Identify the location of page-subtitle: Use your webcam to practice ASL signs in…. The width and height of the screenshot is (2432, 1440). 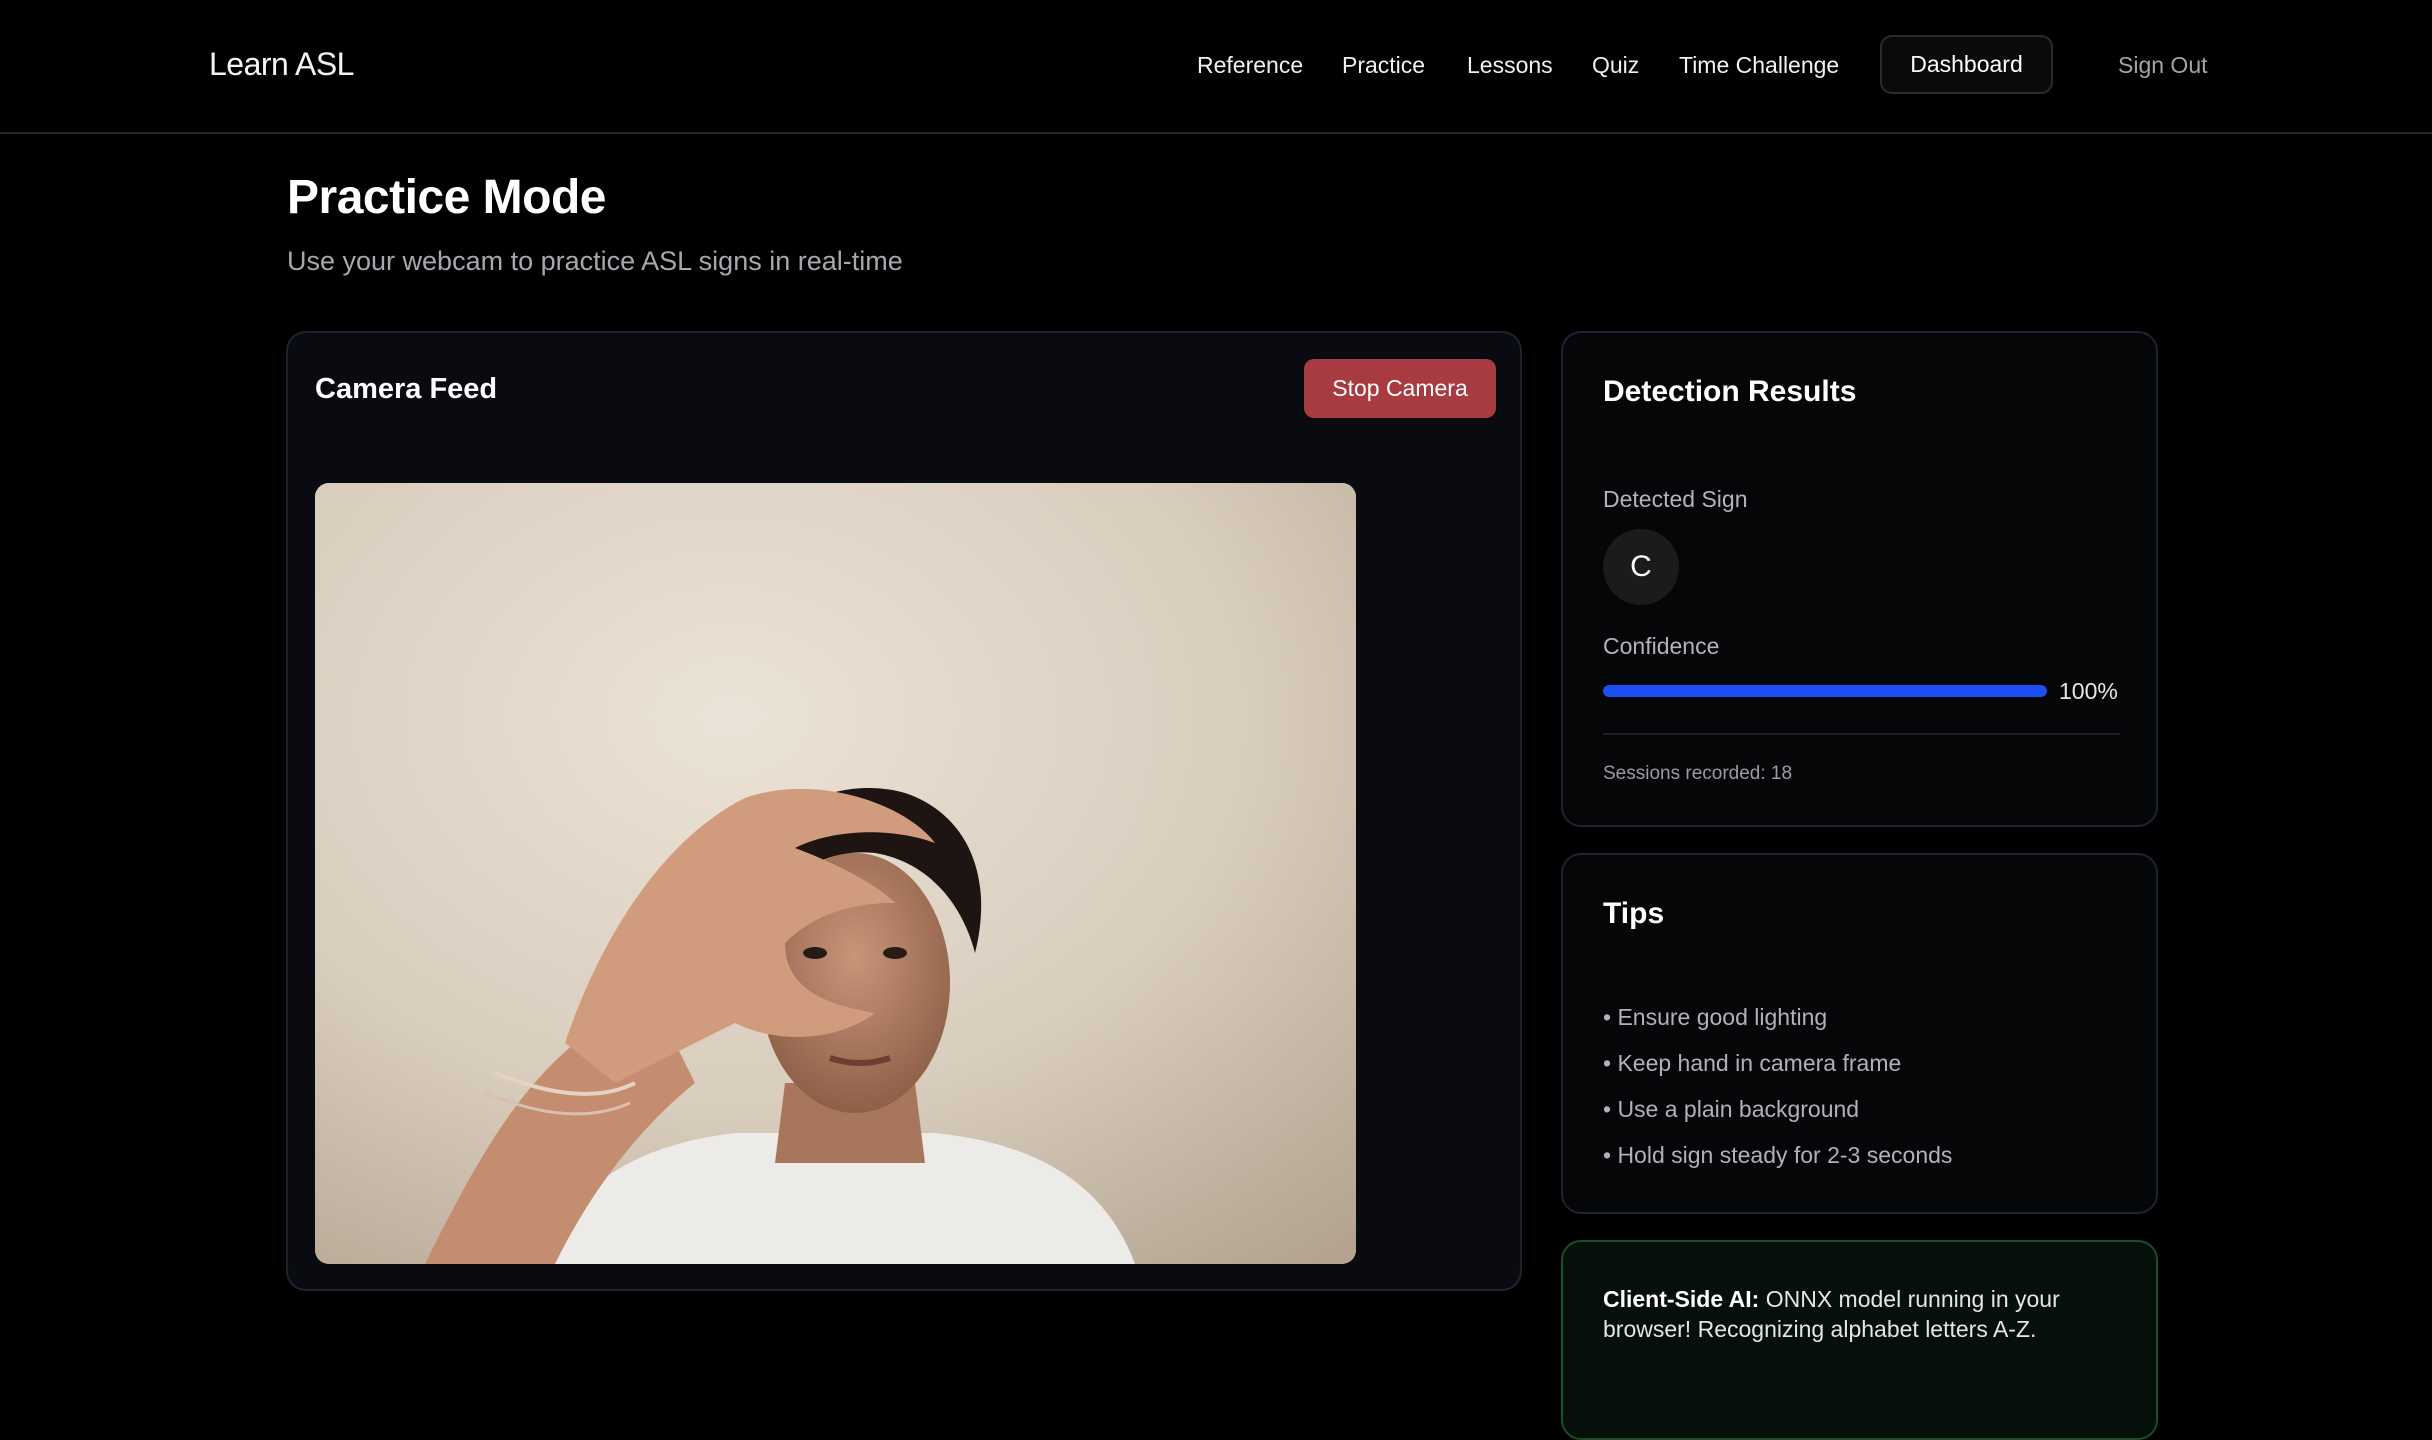
(595, 261).